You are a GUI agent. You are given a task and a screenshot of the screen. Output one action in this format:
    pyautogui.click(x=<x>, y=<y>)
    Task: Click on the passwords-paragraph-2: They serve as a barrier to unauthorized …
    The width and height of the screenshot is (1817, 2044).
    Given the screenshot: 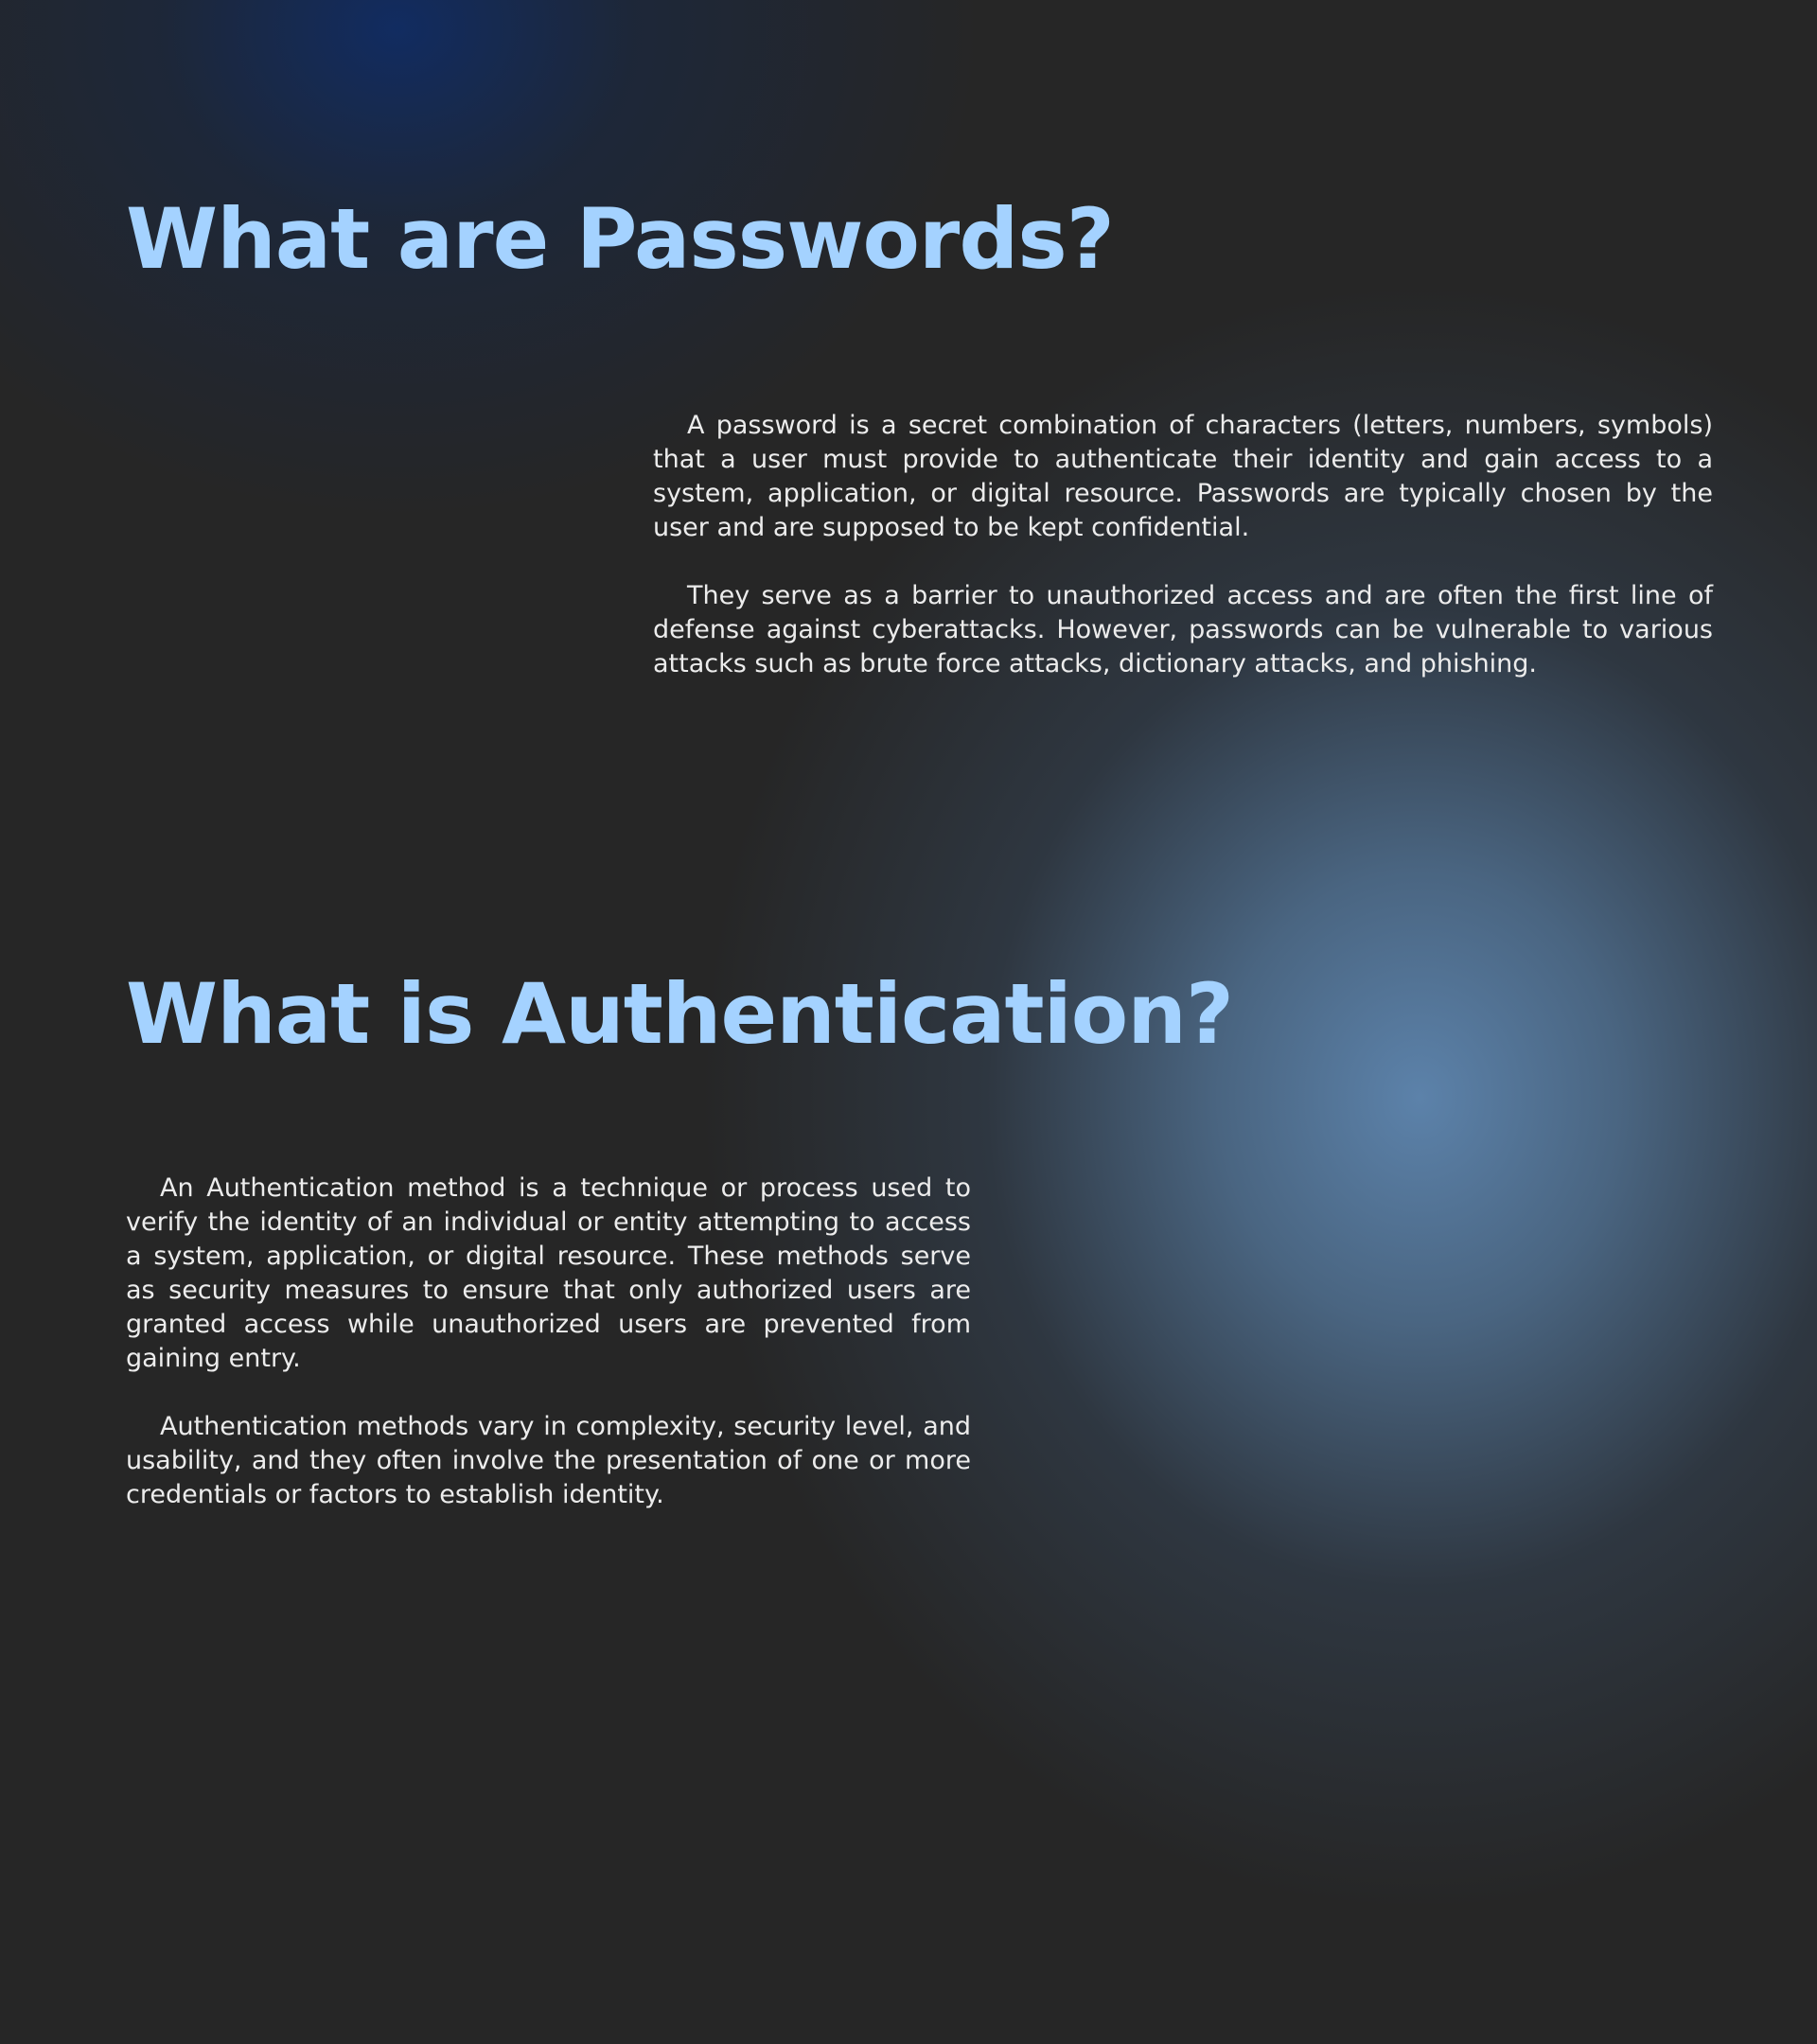 What is the action you would take?
    pyautogui.click(x=1183, y=629)
    